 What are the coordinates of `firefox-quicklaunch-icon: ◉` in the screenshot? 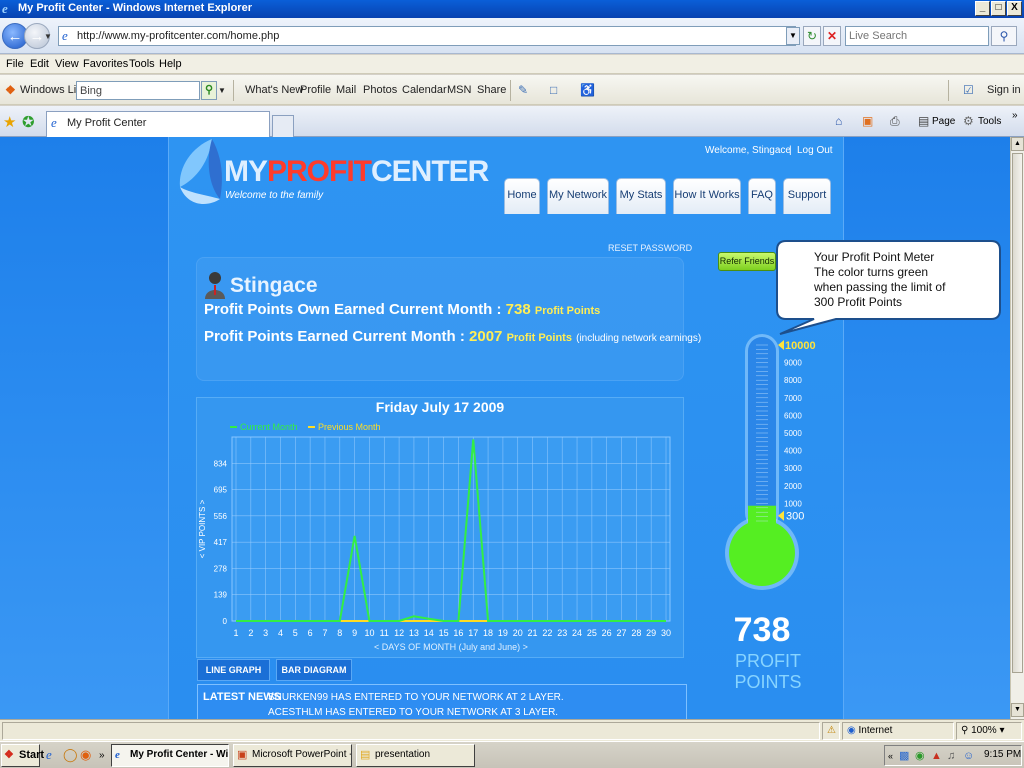 It's located at (85, 755).